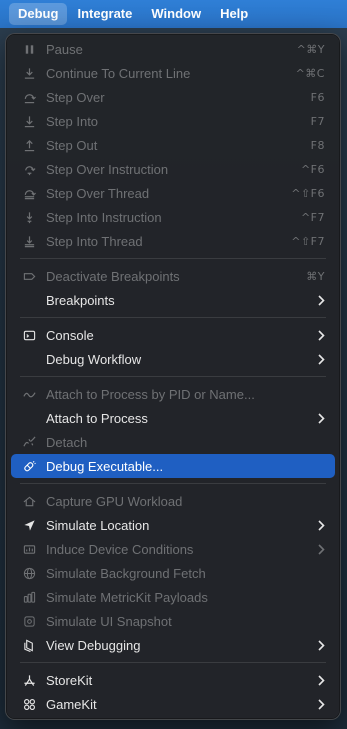 This screenshot has height=729, width=347. I want to click on menu-bar: Debug Integrate Window Help, so click(173, 14).